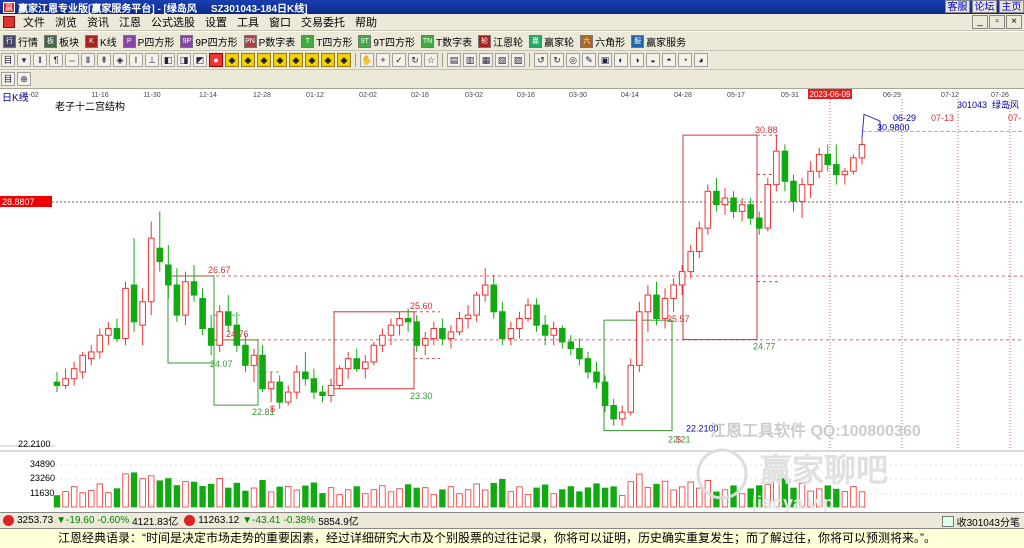  What do you see at coordinates (1014, 22) in the screenshot?
I see `close-button: ×` at bounding box center [1014, 22].